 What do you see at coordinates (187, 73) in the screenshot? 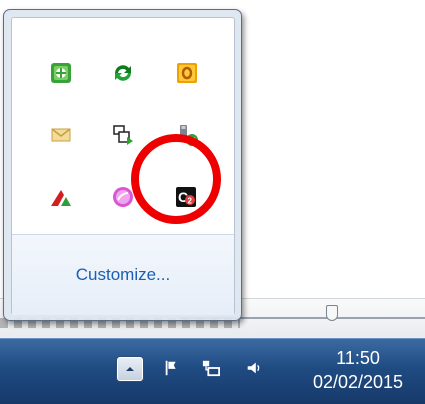
I see `orange-o-icon` at bounding box center [187, 73].